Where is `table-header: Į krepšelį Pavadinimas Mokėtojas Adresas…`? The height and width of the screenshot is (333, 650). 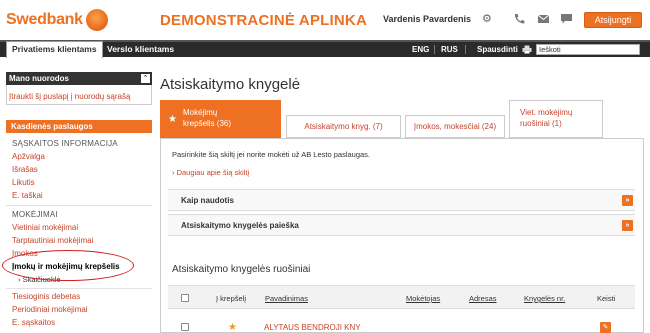 table-header: Į krepšelį Pavadinimas Mokėtojas Adresas… is located at coordinates (401, 297).